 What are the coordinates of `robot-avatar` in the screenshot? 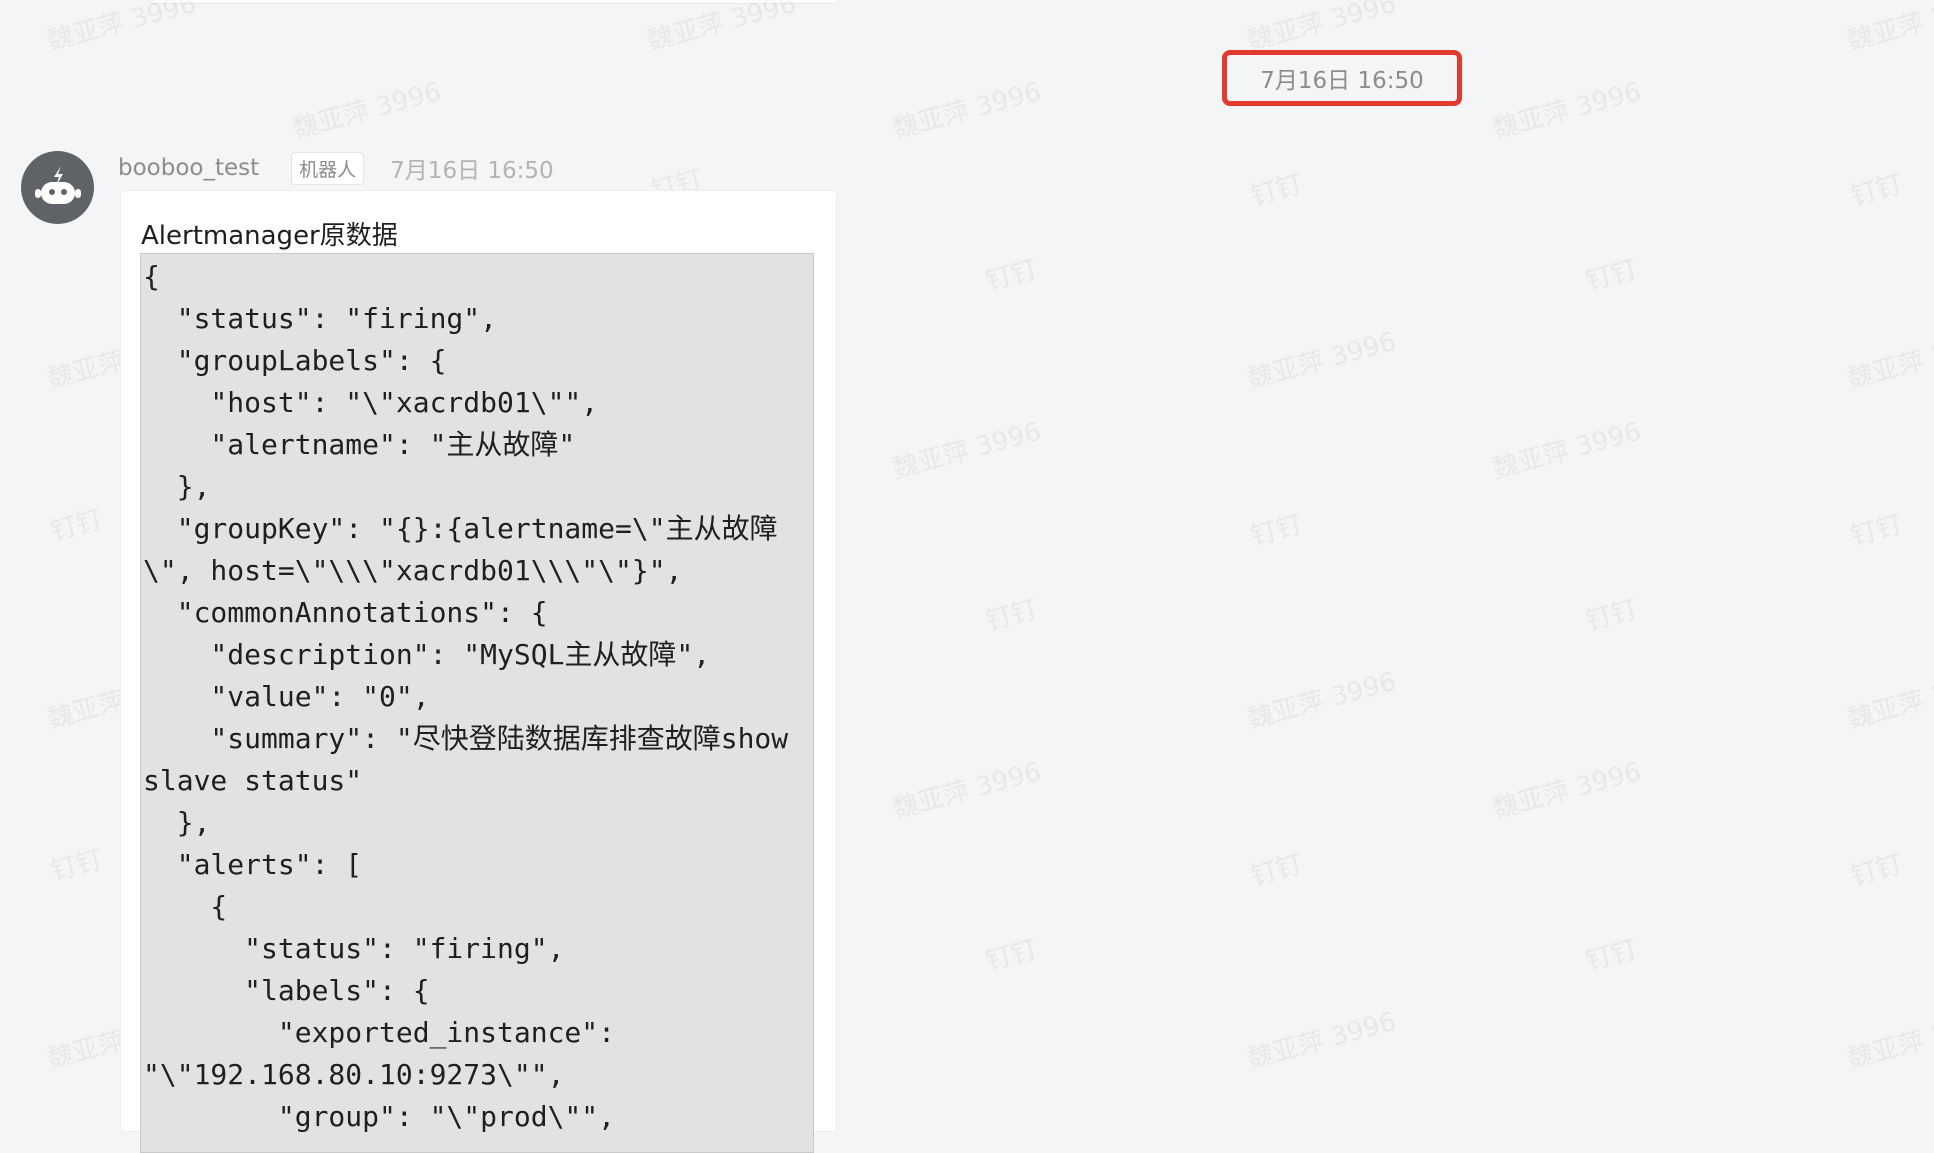 It's located at (57, 187).